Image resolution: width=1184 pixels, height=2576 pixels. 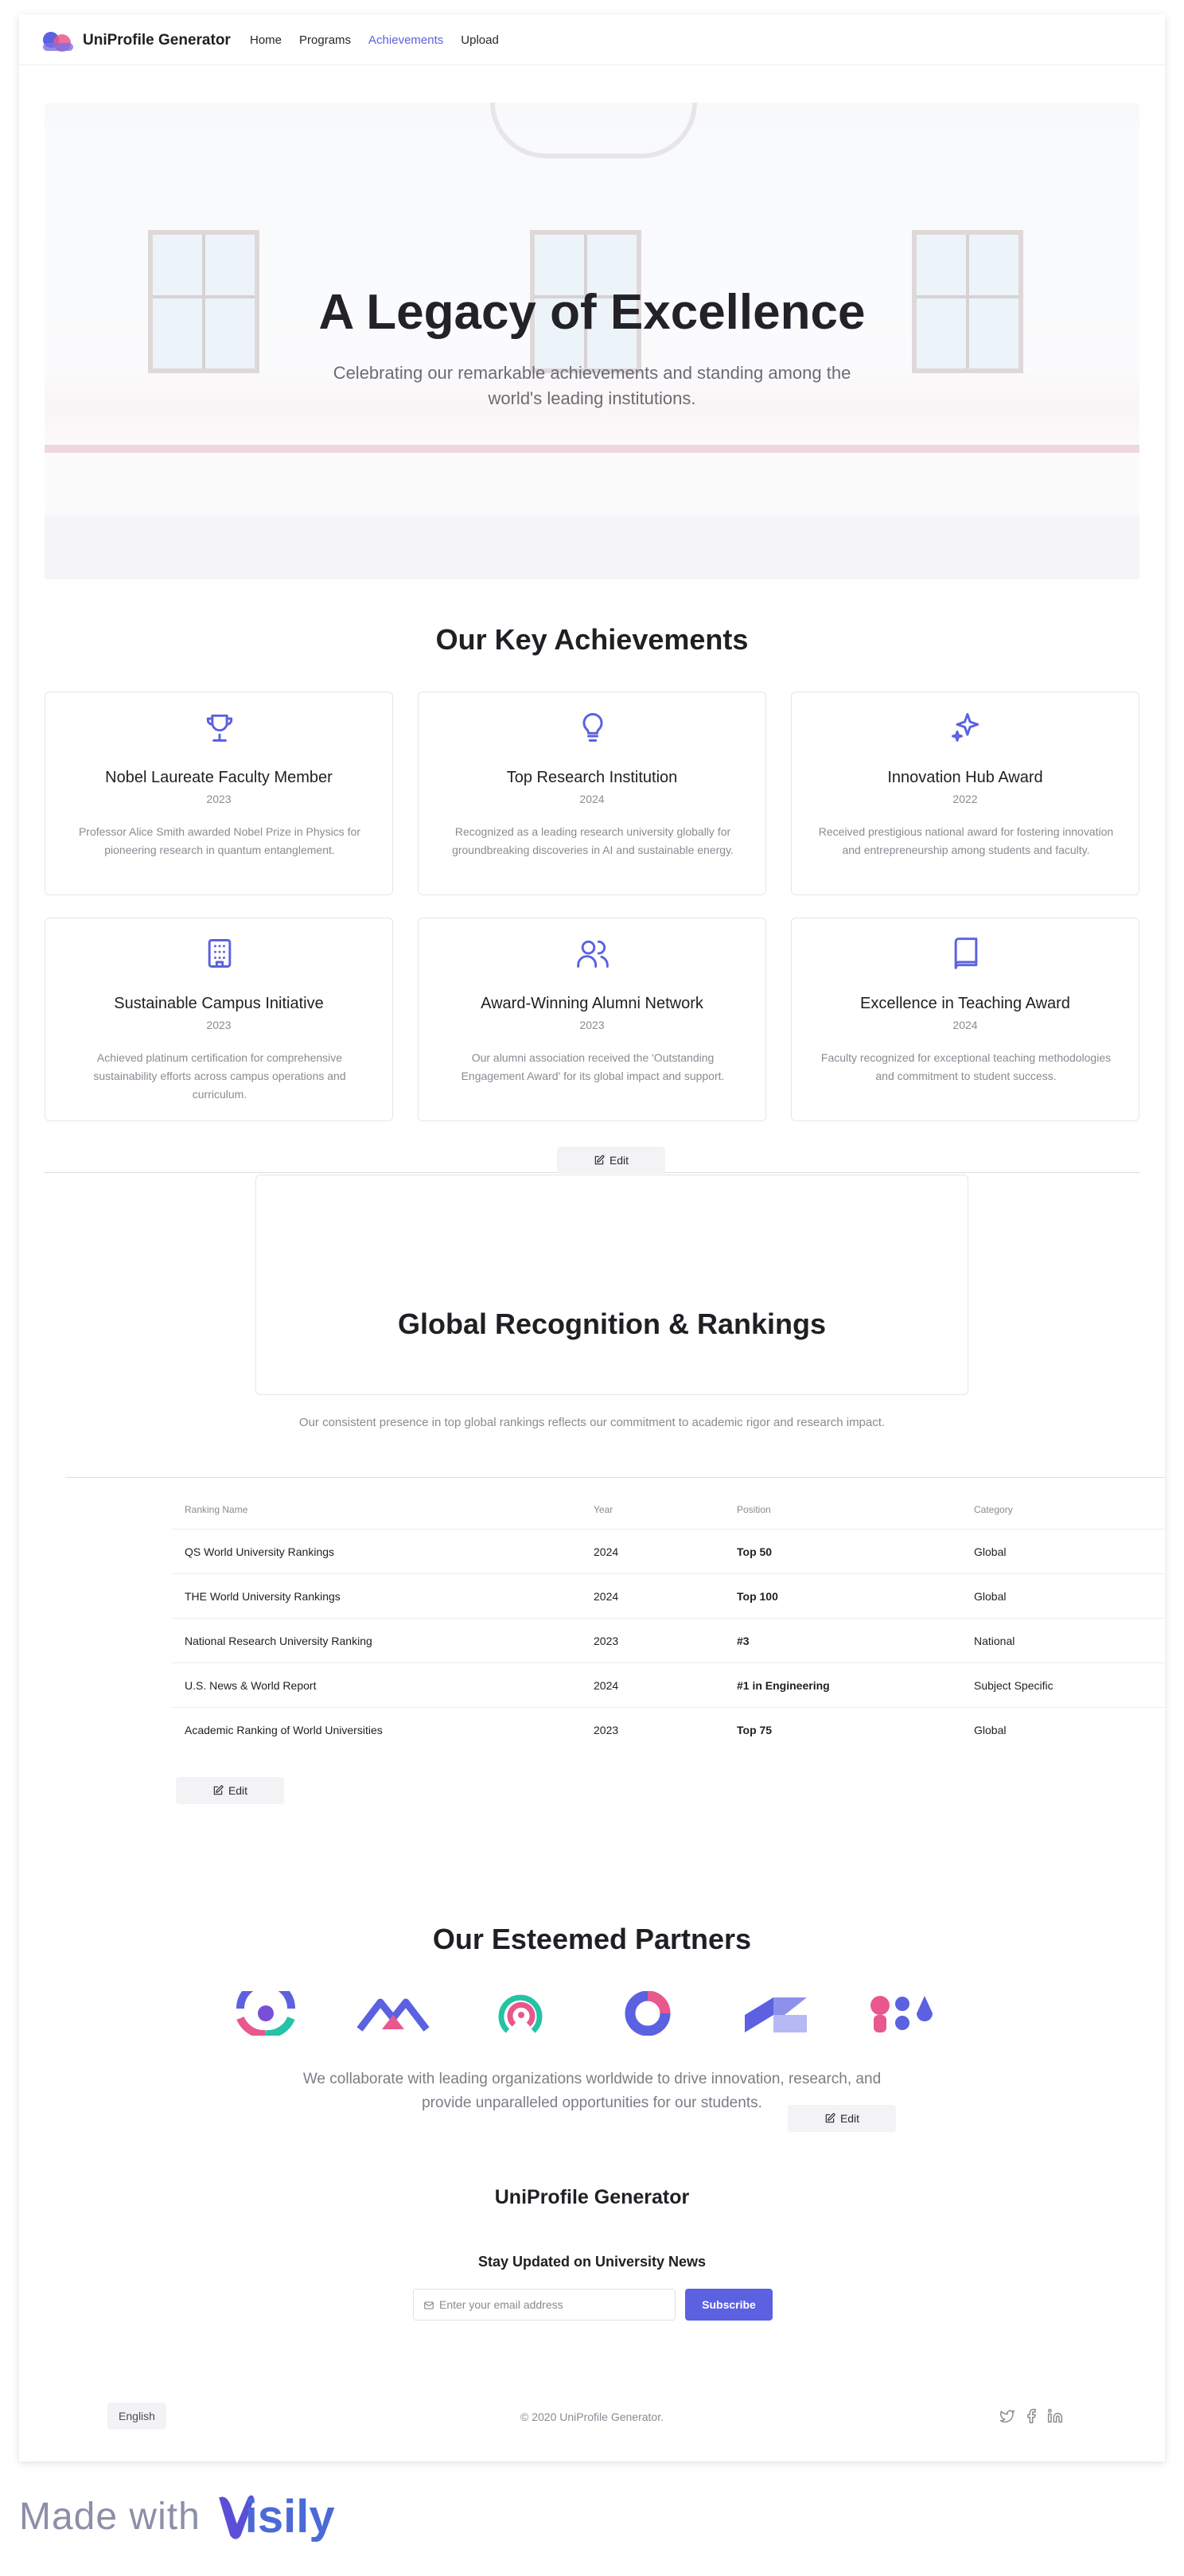 What do you see at coordinates (289, 2516) in the screenshot?
I see `visily-logo-text: isily` at bounding box center [289, 2516].